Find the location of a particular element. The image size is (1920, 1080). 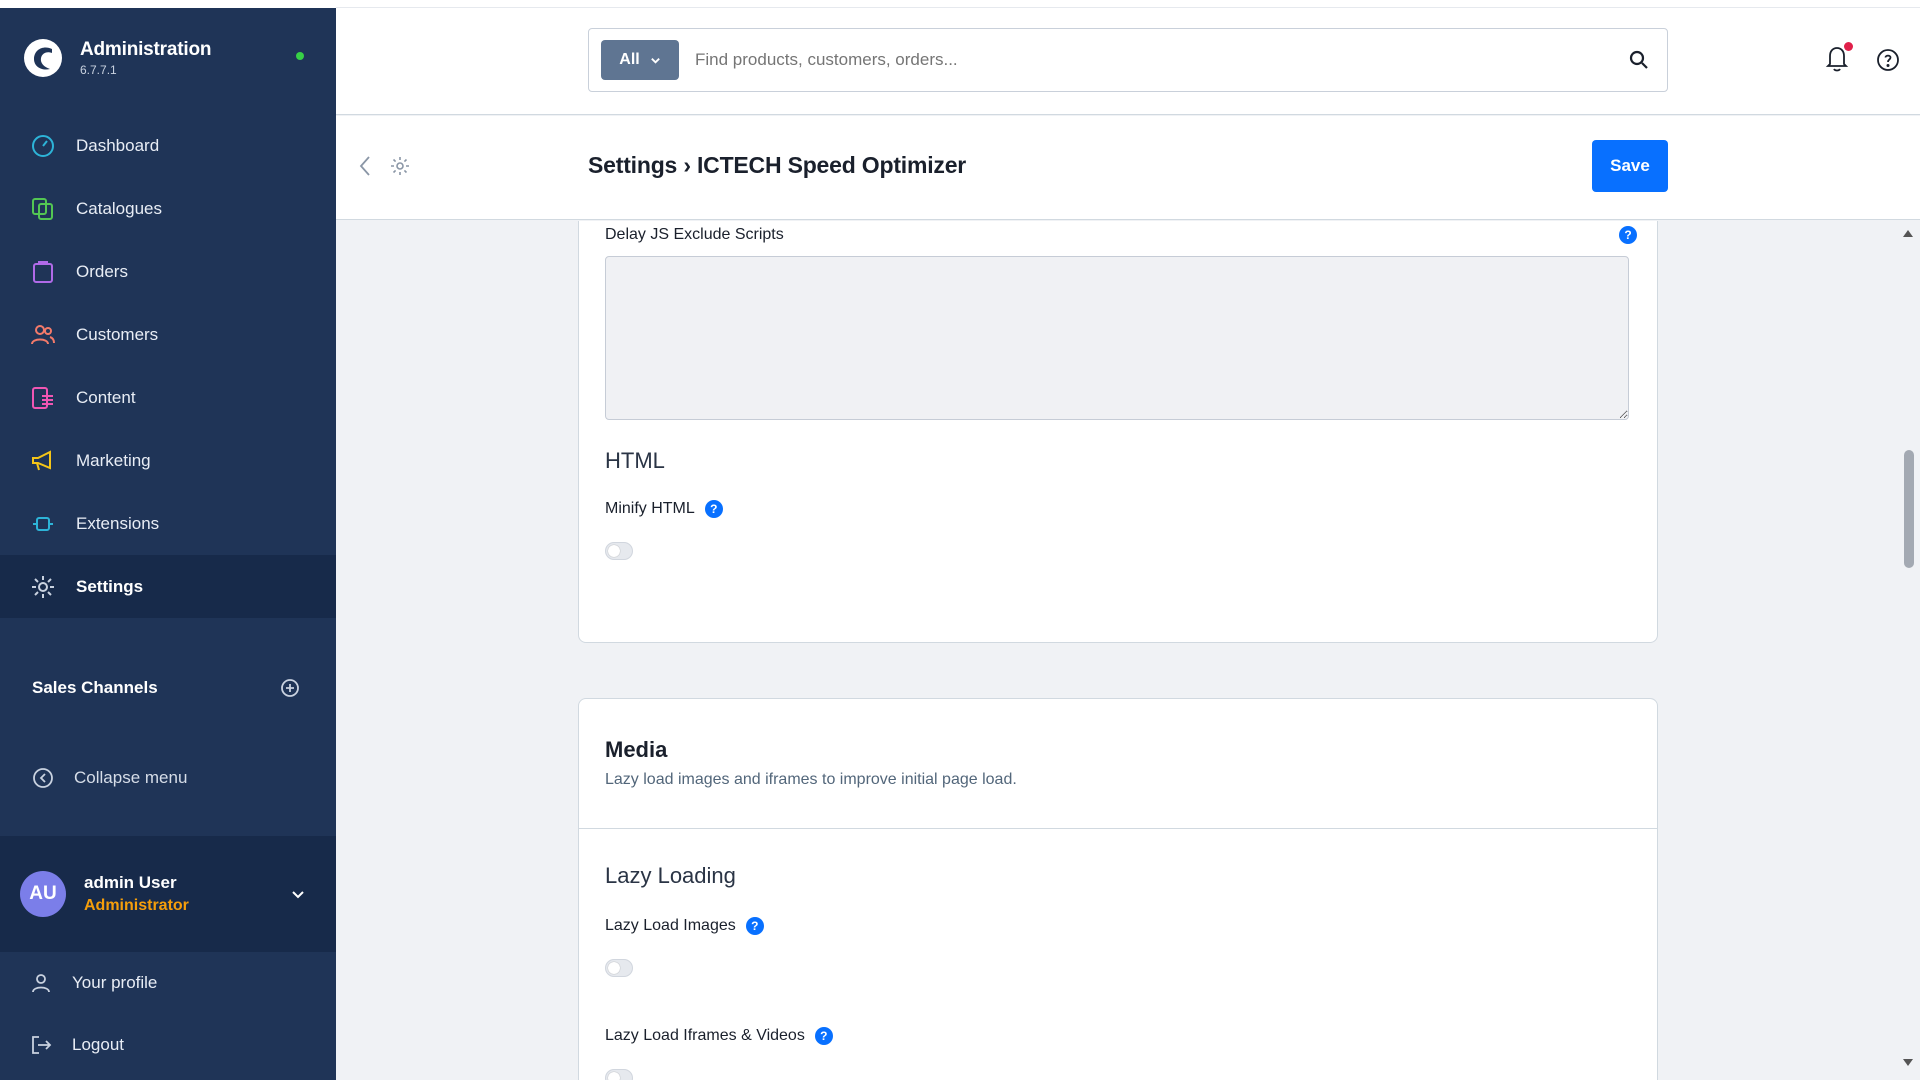

collapse-menu-label: Collapse menu is located at coordinates (131, 777).